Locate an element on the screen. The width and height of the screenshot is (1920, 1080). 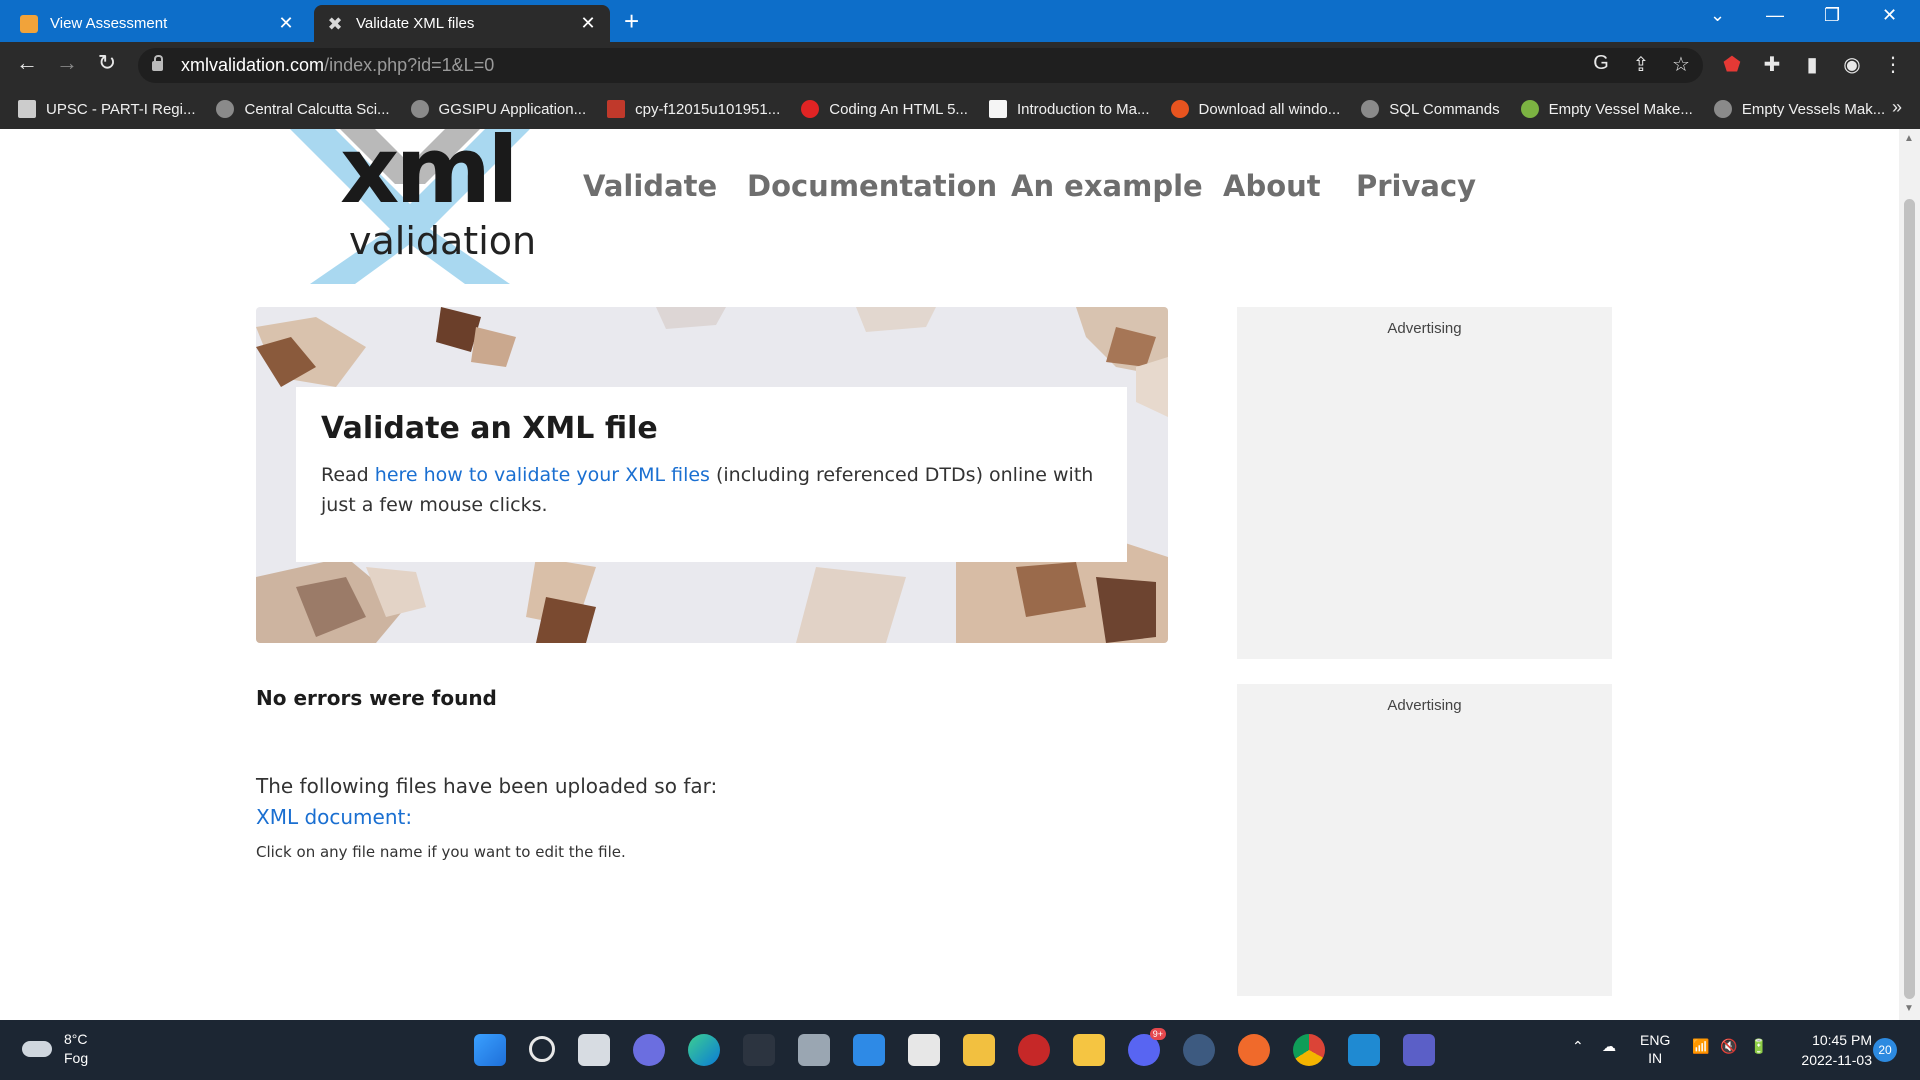
profile-avatar: ◉ is located at coordinates (1852, 64).